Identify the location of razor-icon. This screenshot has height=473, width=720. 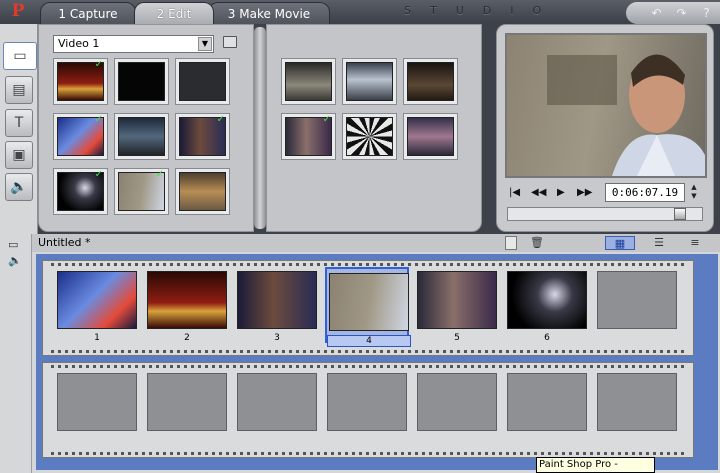
(511, 243).